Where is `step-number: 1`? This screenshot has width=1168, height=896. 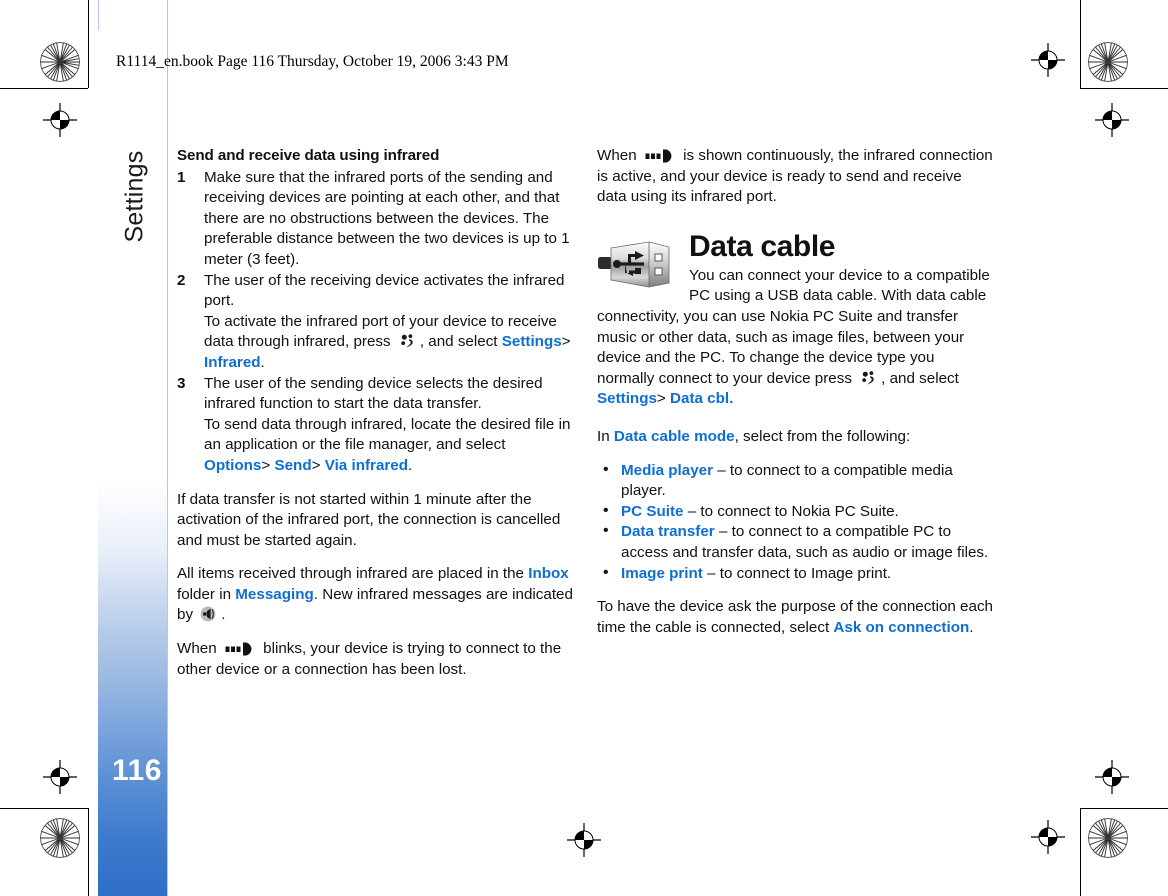
step-number: 1 is located at coordinates (181, 177).